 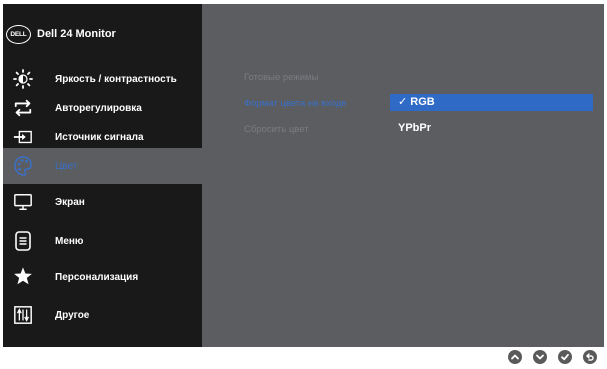 What do you see at coordinates (23, 276) in the screenshot?
I see `star-icon` at bounding box center [23, 276].